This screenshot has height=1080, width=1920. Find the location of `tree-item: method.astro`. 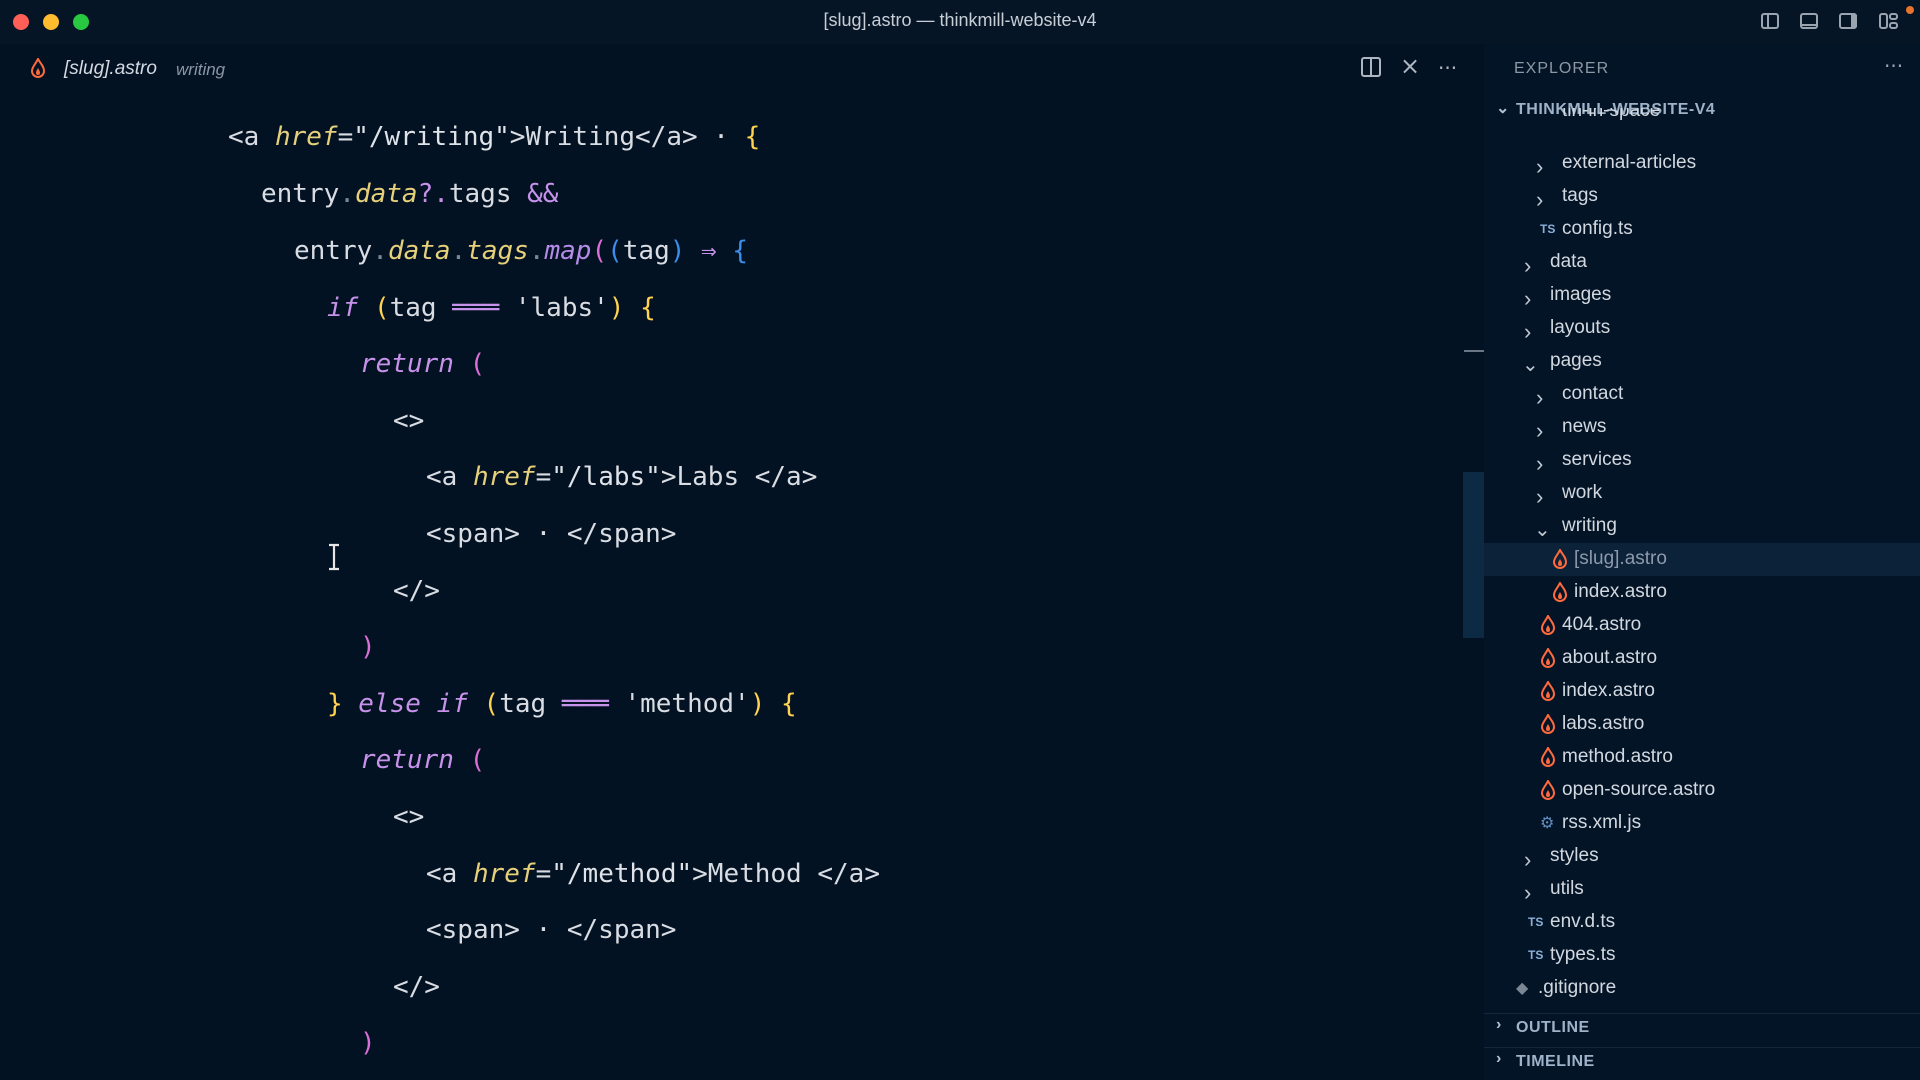

tree-item: method.astro is located at coordinates (1702, 757).